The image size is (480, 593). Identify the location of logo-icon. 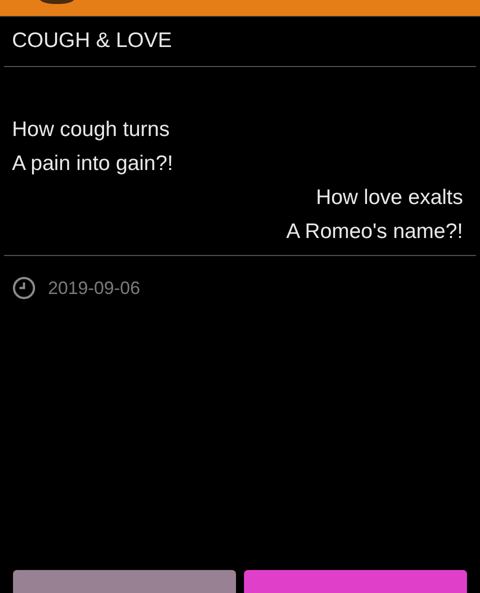
(57, 2).